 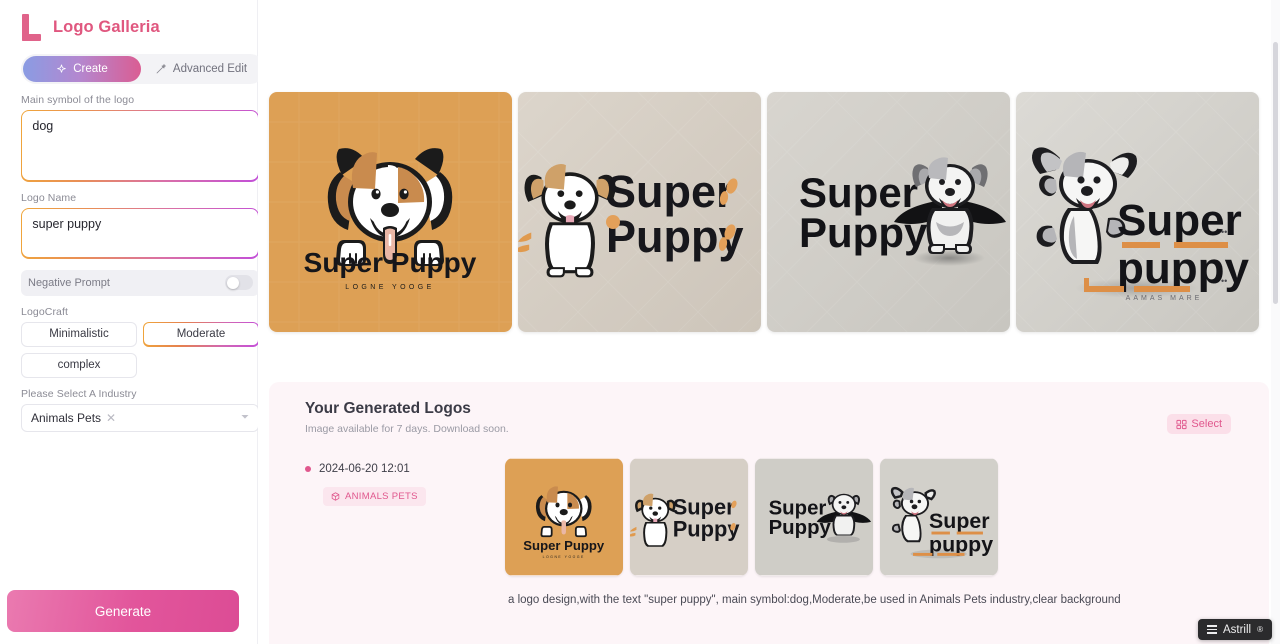 What do you see at coordinates (210, 69) in the screenshot?
I see `tab-advanced-edit-label: Advanced Edit` at bounding box center [210, 69].